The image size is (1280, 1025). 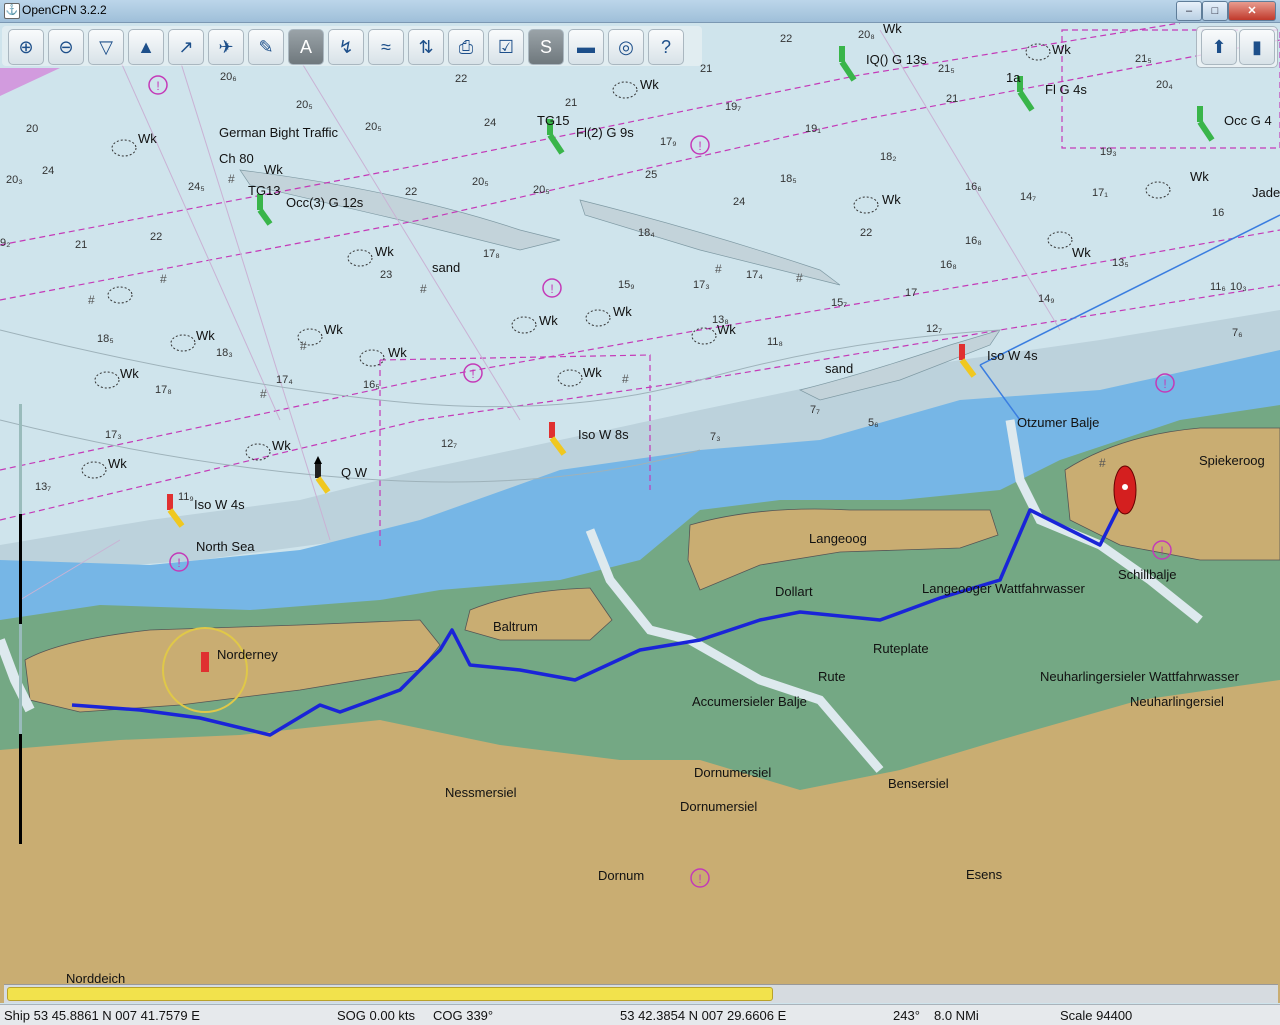 What do you see at coordinates (43, 487) in the screenshot?
I see `svg-text: 13₇` at bounding box center [43, 487].